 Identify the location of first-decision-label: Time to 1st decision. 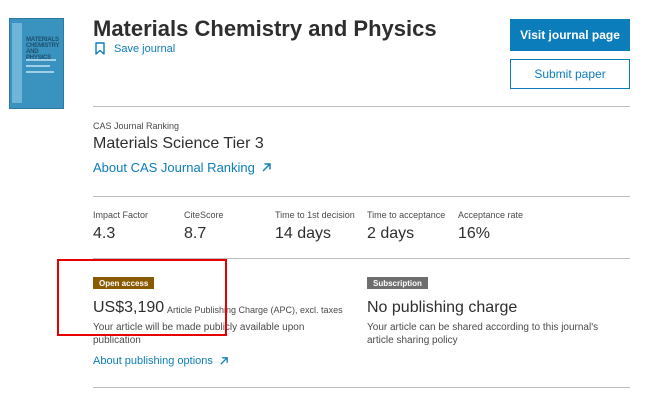
(315, 215).